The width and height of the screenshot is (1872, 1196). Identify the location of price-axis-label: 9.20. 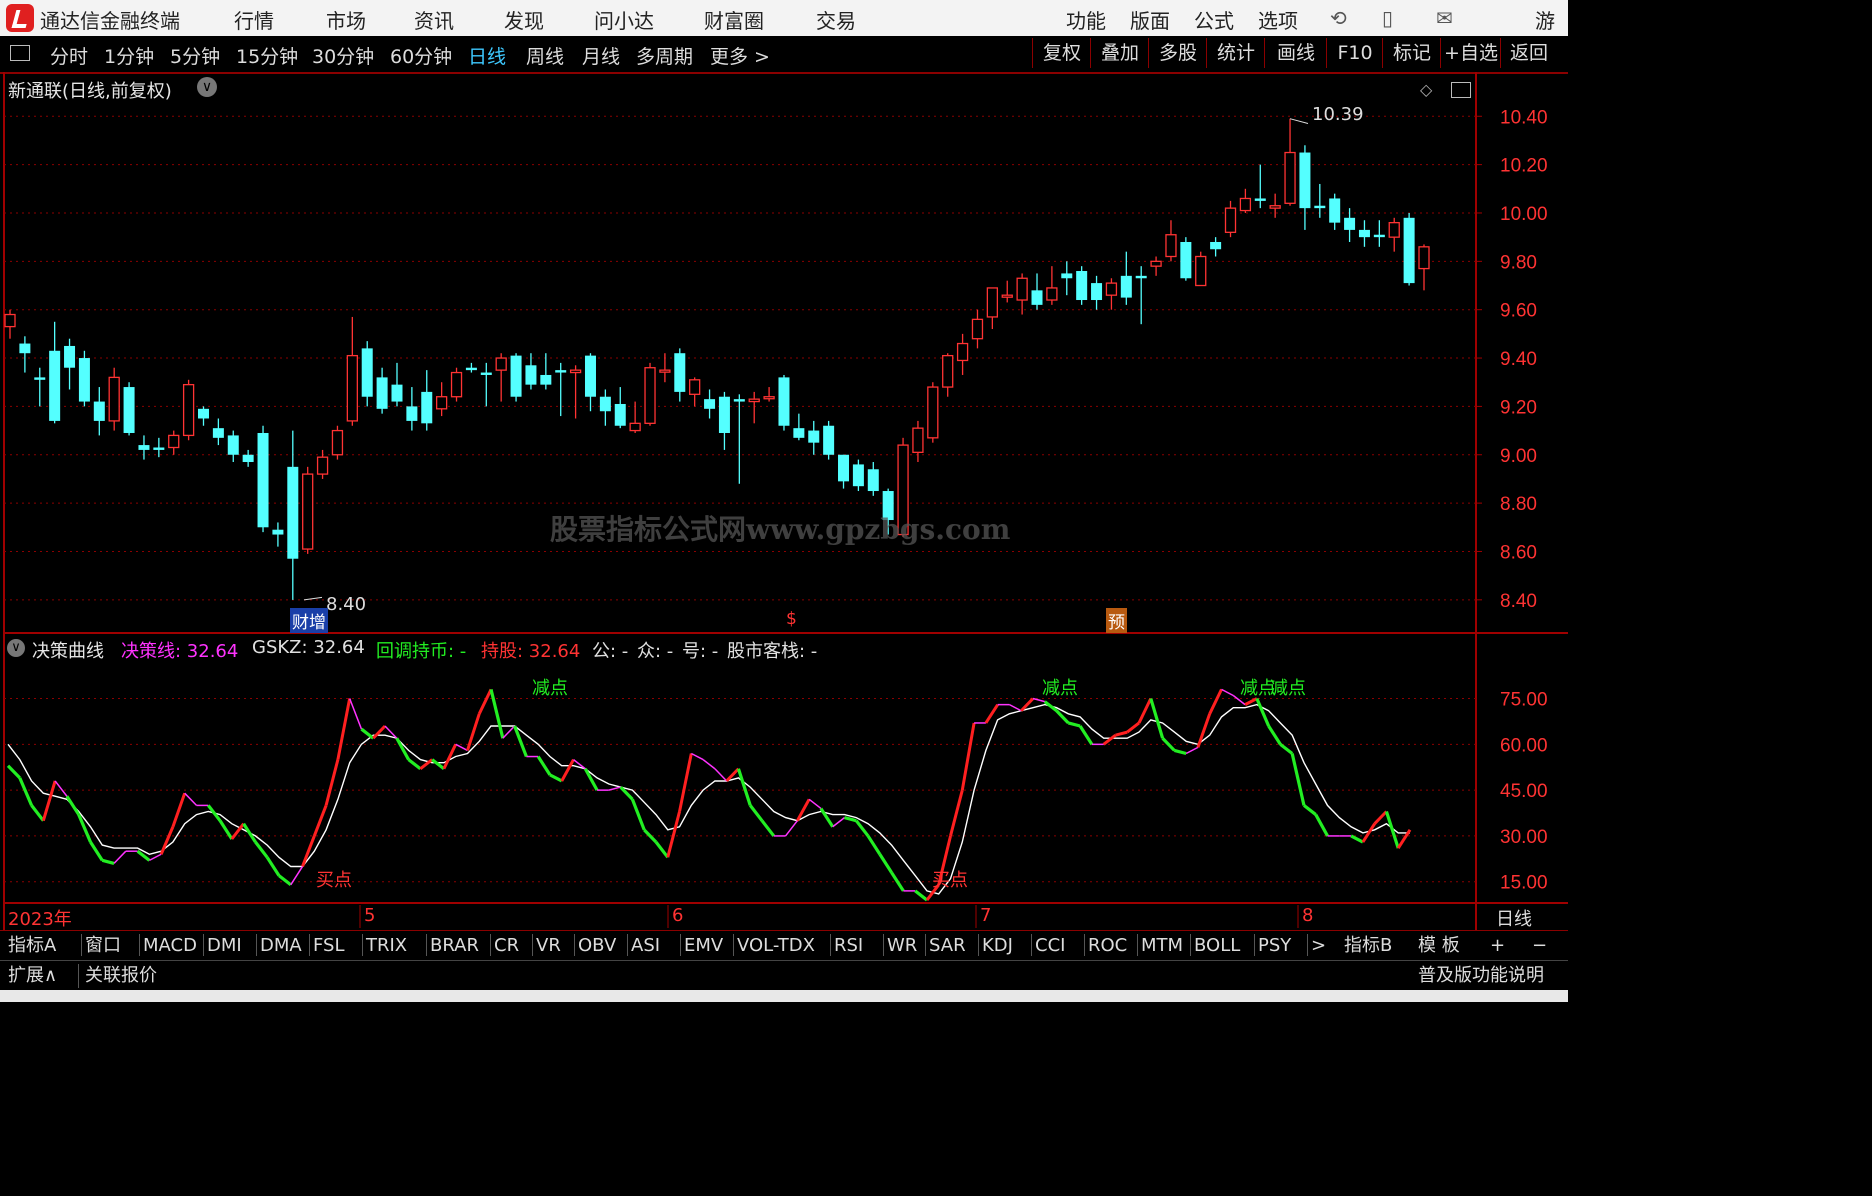
(1518, 407).